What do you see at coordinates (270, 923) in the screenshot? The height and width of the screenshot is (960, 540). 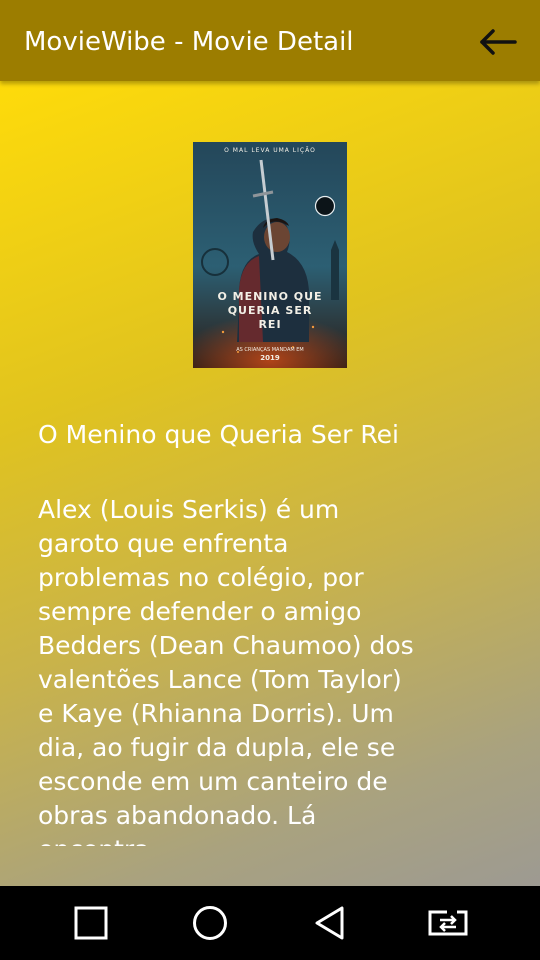 I see `system-navigation-bar` at bounding box center [270, 923].